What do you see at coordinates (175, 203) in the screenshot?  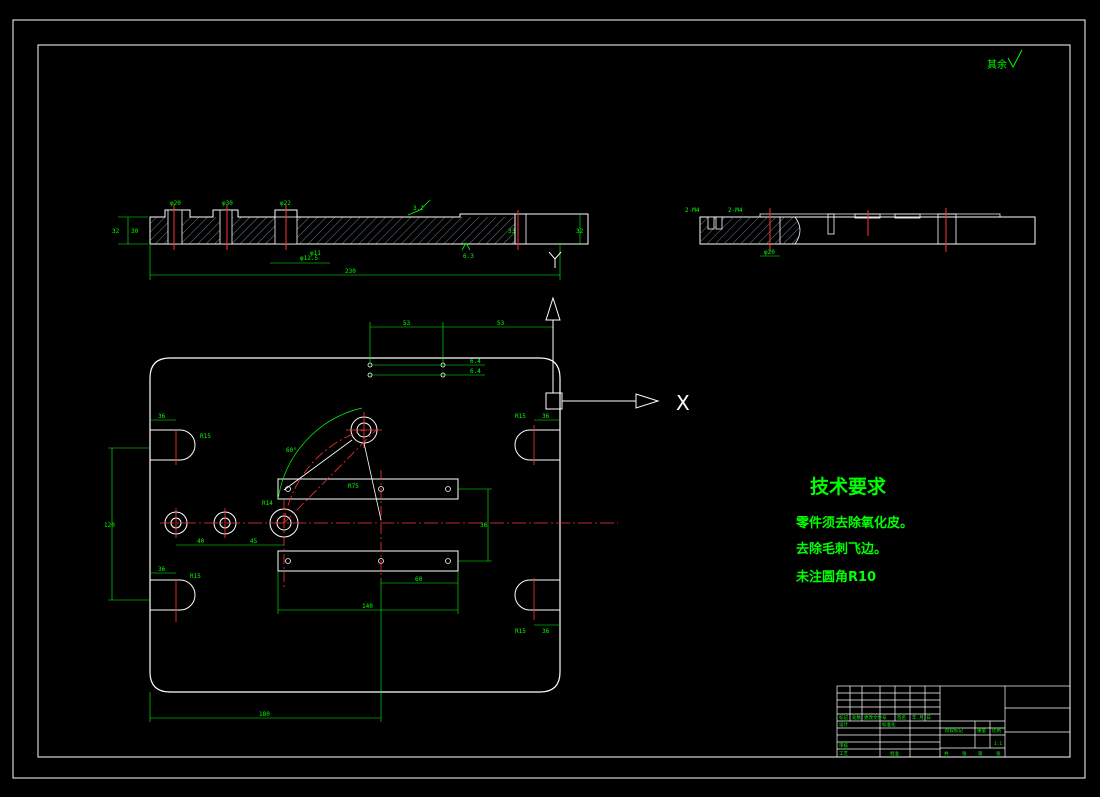 I see `dim-phi20: φ20` at bounding box center [175, 203].